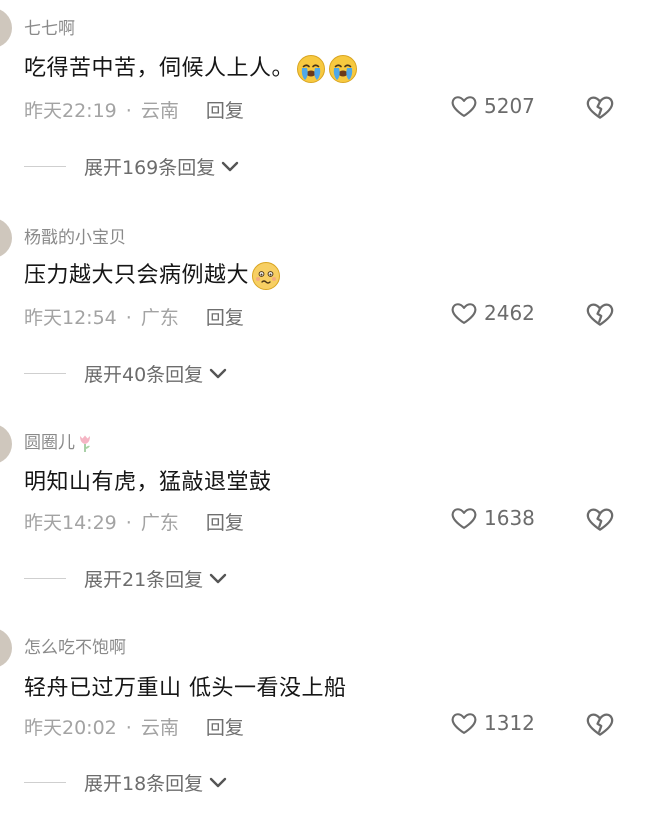 The width and height of the screenshot is (658, 820). Describe the element at coordinates (150, 168) in the screenshot. I see `expand-replies-label: 展开169条回复` at that location.